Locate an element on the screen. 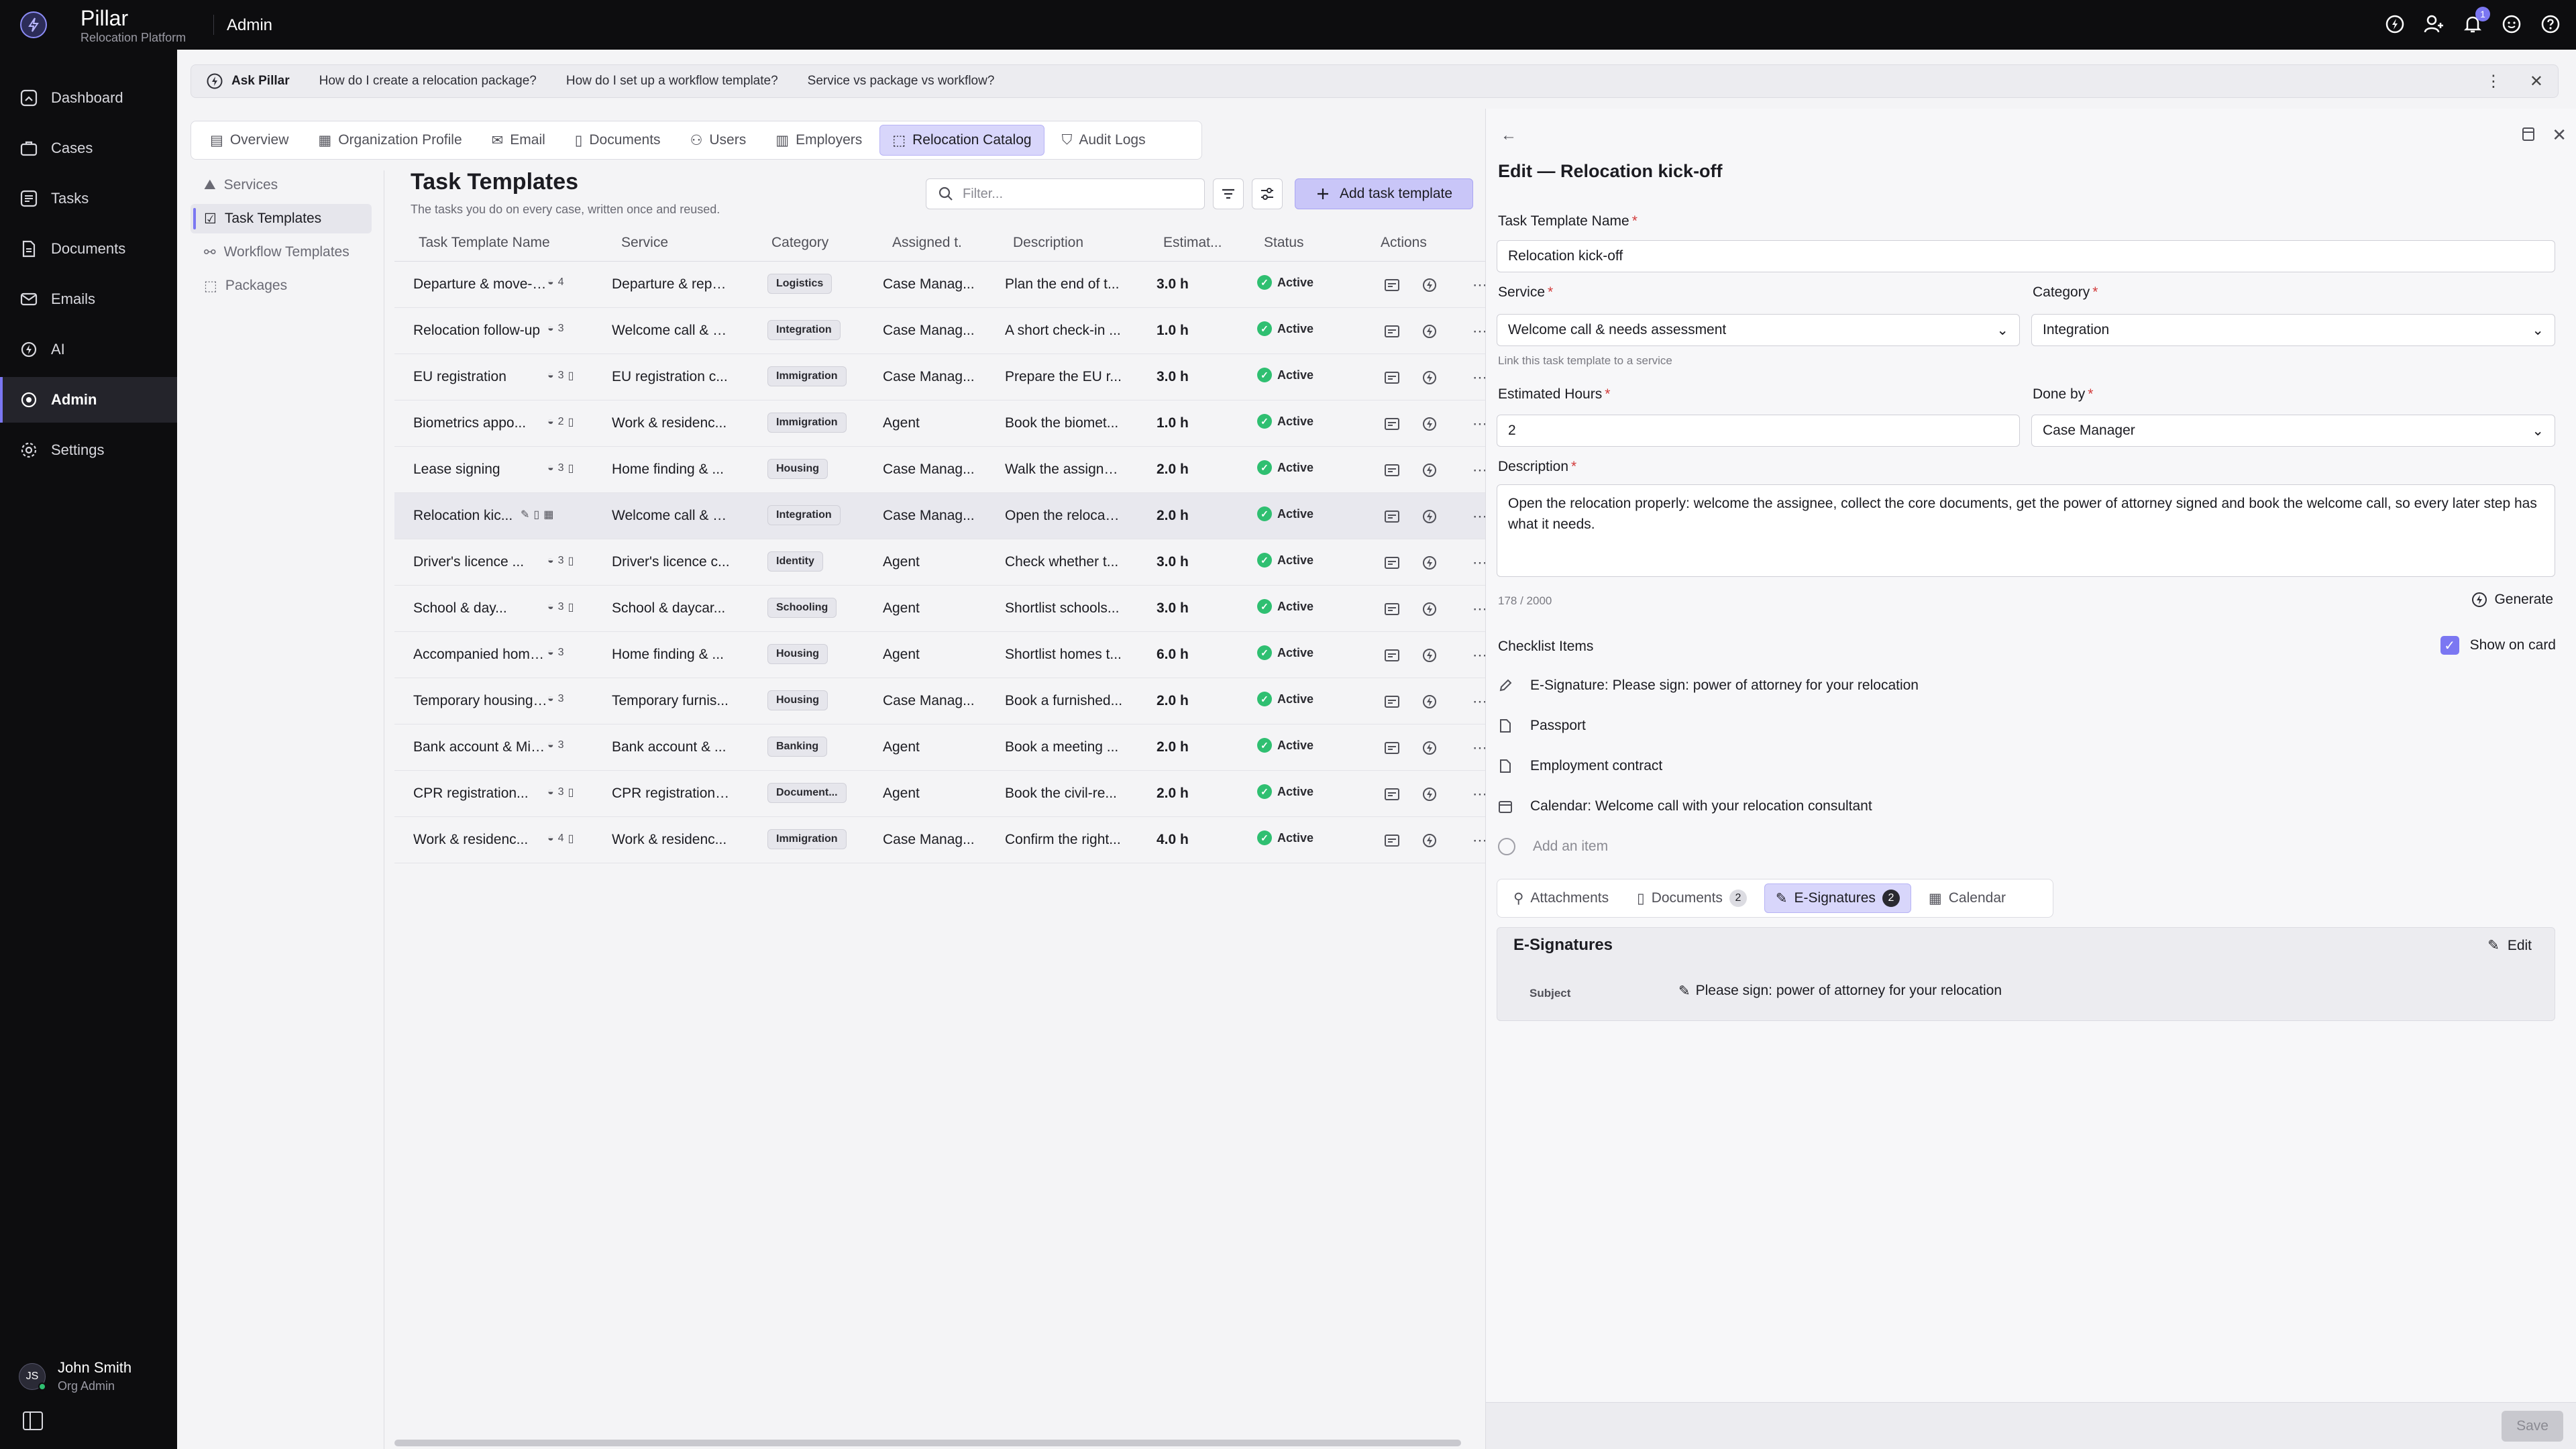  category-select: Integration ⌄ is located at coordinates (2293, 330).